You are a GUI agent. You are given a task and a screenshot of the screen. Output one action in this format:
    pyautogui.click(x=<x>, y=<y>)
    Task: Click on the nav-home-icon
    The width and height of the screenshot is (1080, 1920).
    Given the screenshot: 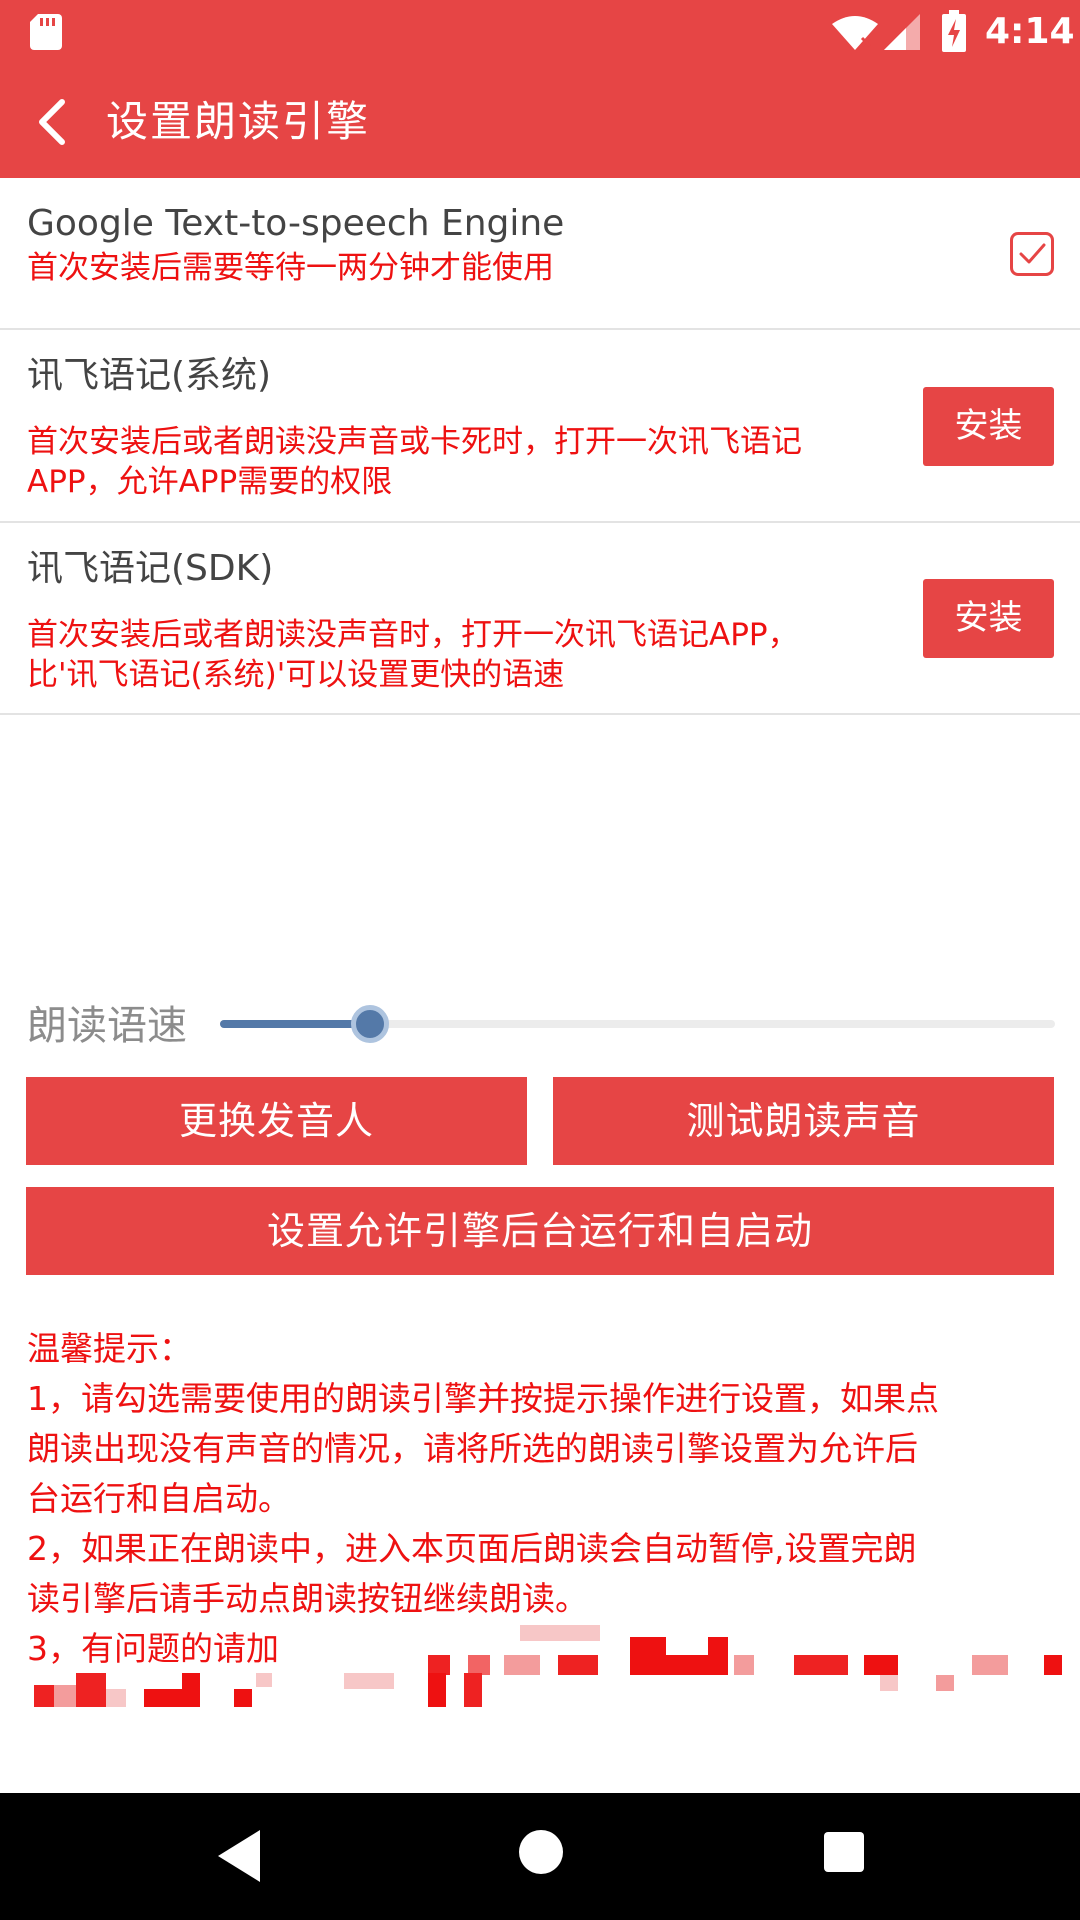 What is the action you would take?
    pyautogui.click(x=541, y=1852)
    